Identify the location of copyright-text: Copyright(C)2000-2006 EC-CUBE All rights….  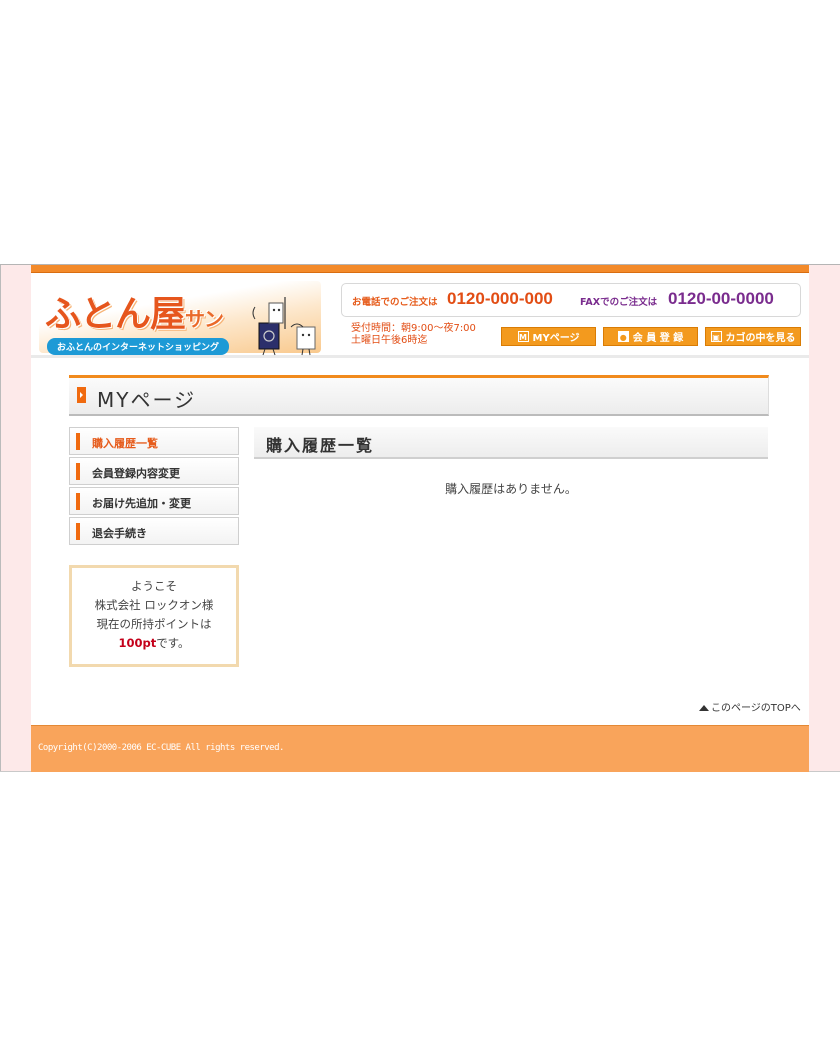
(161, 748).